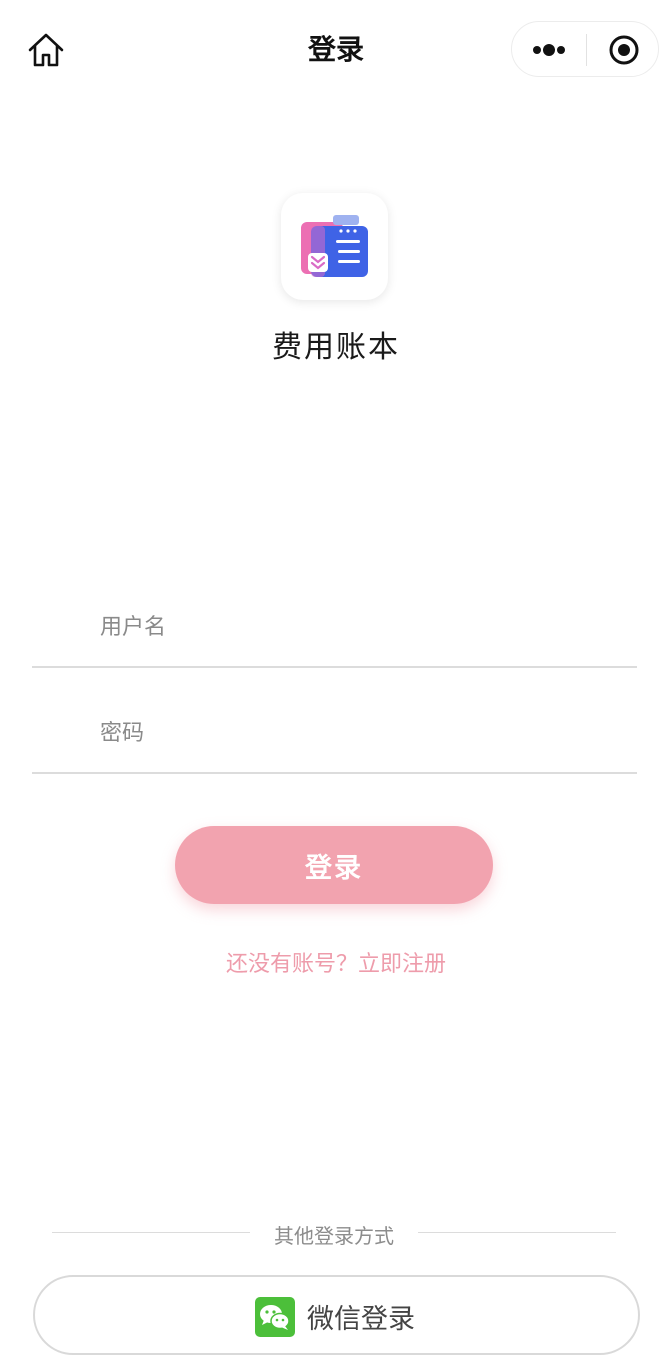 This screenshot has width=672, height=1364. I want to click on close-button, so click(623, 50).